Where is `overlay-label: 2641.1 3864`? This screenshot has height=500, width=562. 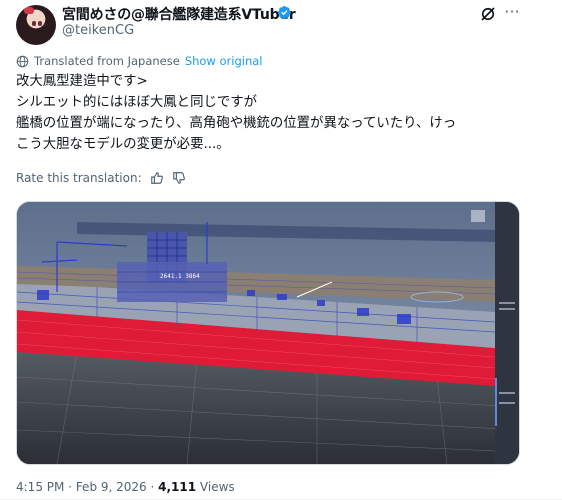
overlay-label: 2641.1 3864 is located at coordinates (180, 276).